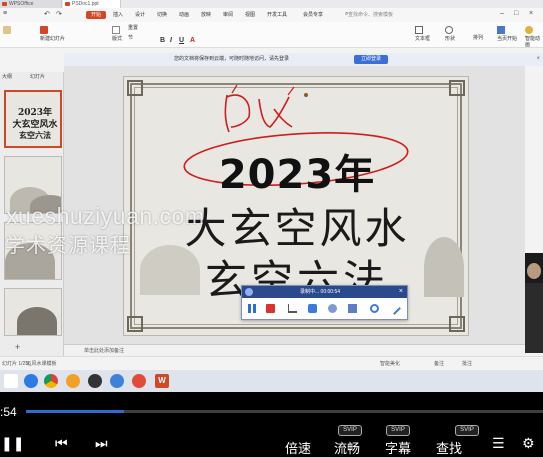 The height and width of the screenshot is (457, 543). Describe the element at coordinates (12, 443) in the screenshot. I see `pause-icon: ❚❚` at that location.